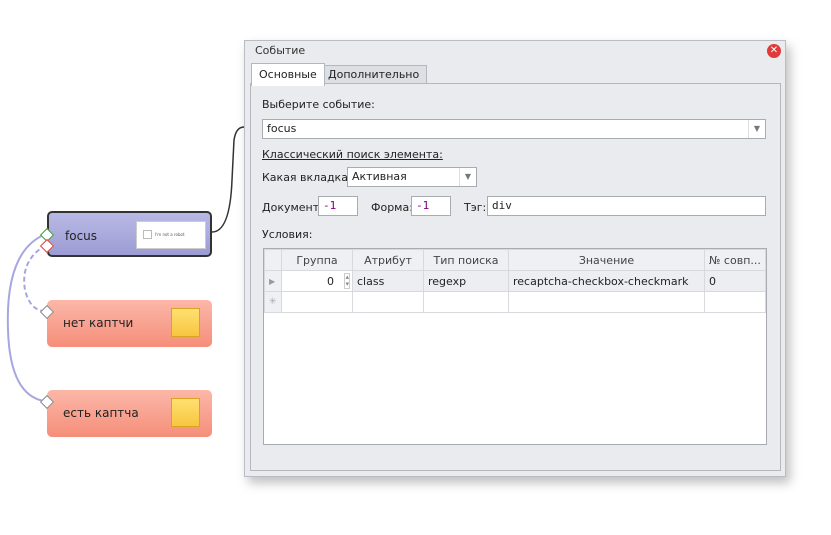 The image size is (831, 535). Describe the element at coordinates (626, 206) in the screenshot. I see `tag-input: div` at that location.